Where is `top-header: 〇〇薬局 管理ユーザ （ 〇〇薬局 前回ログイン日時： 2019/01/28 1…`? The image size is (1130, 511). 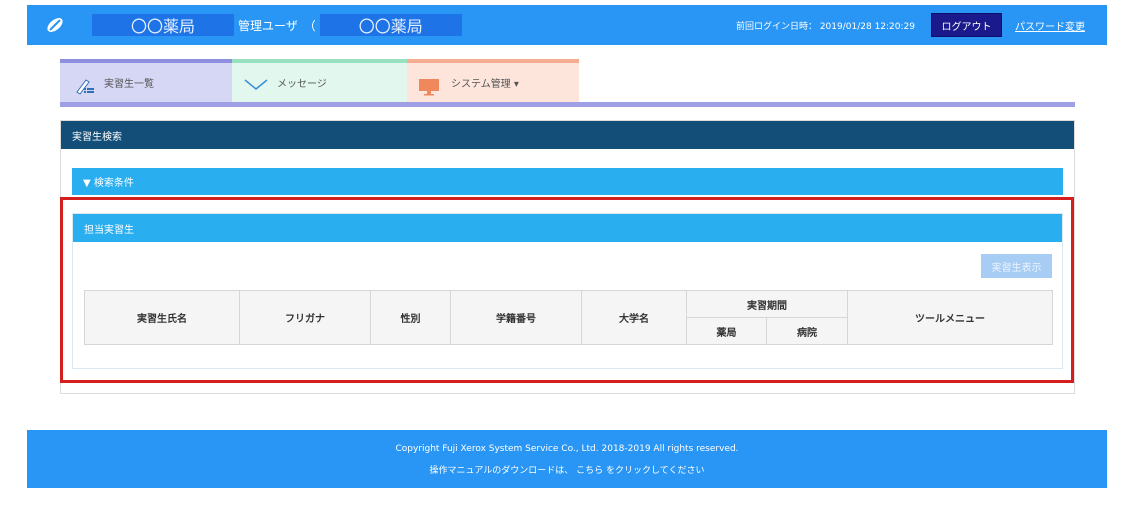
top-header: 〇〇薬局 管理ユーザ （ 〇〇薬局 前回ログイン日時： 2019/01/28 1… is located at coordinates (567, 25).